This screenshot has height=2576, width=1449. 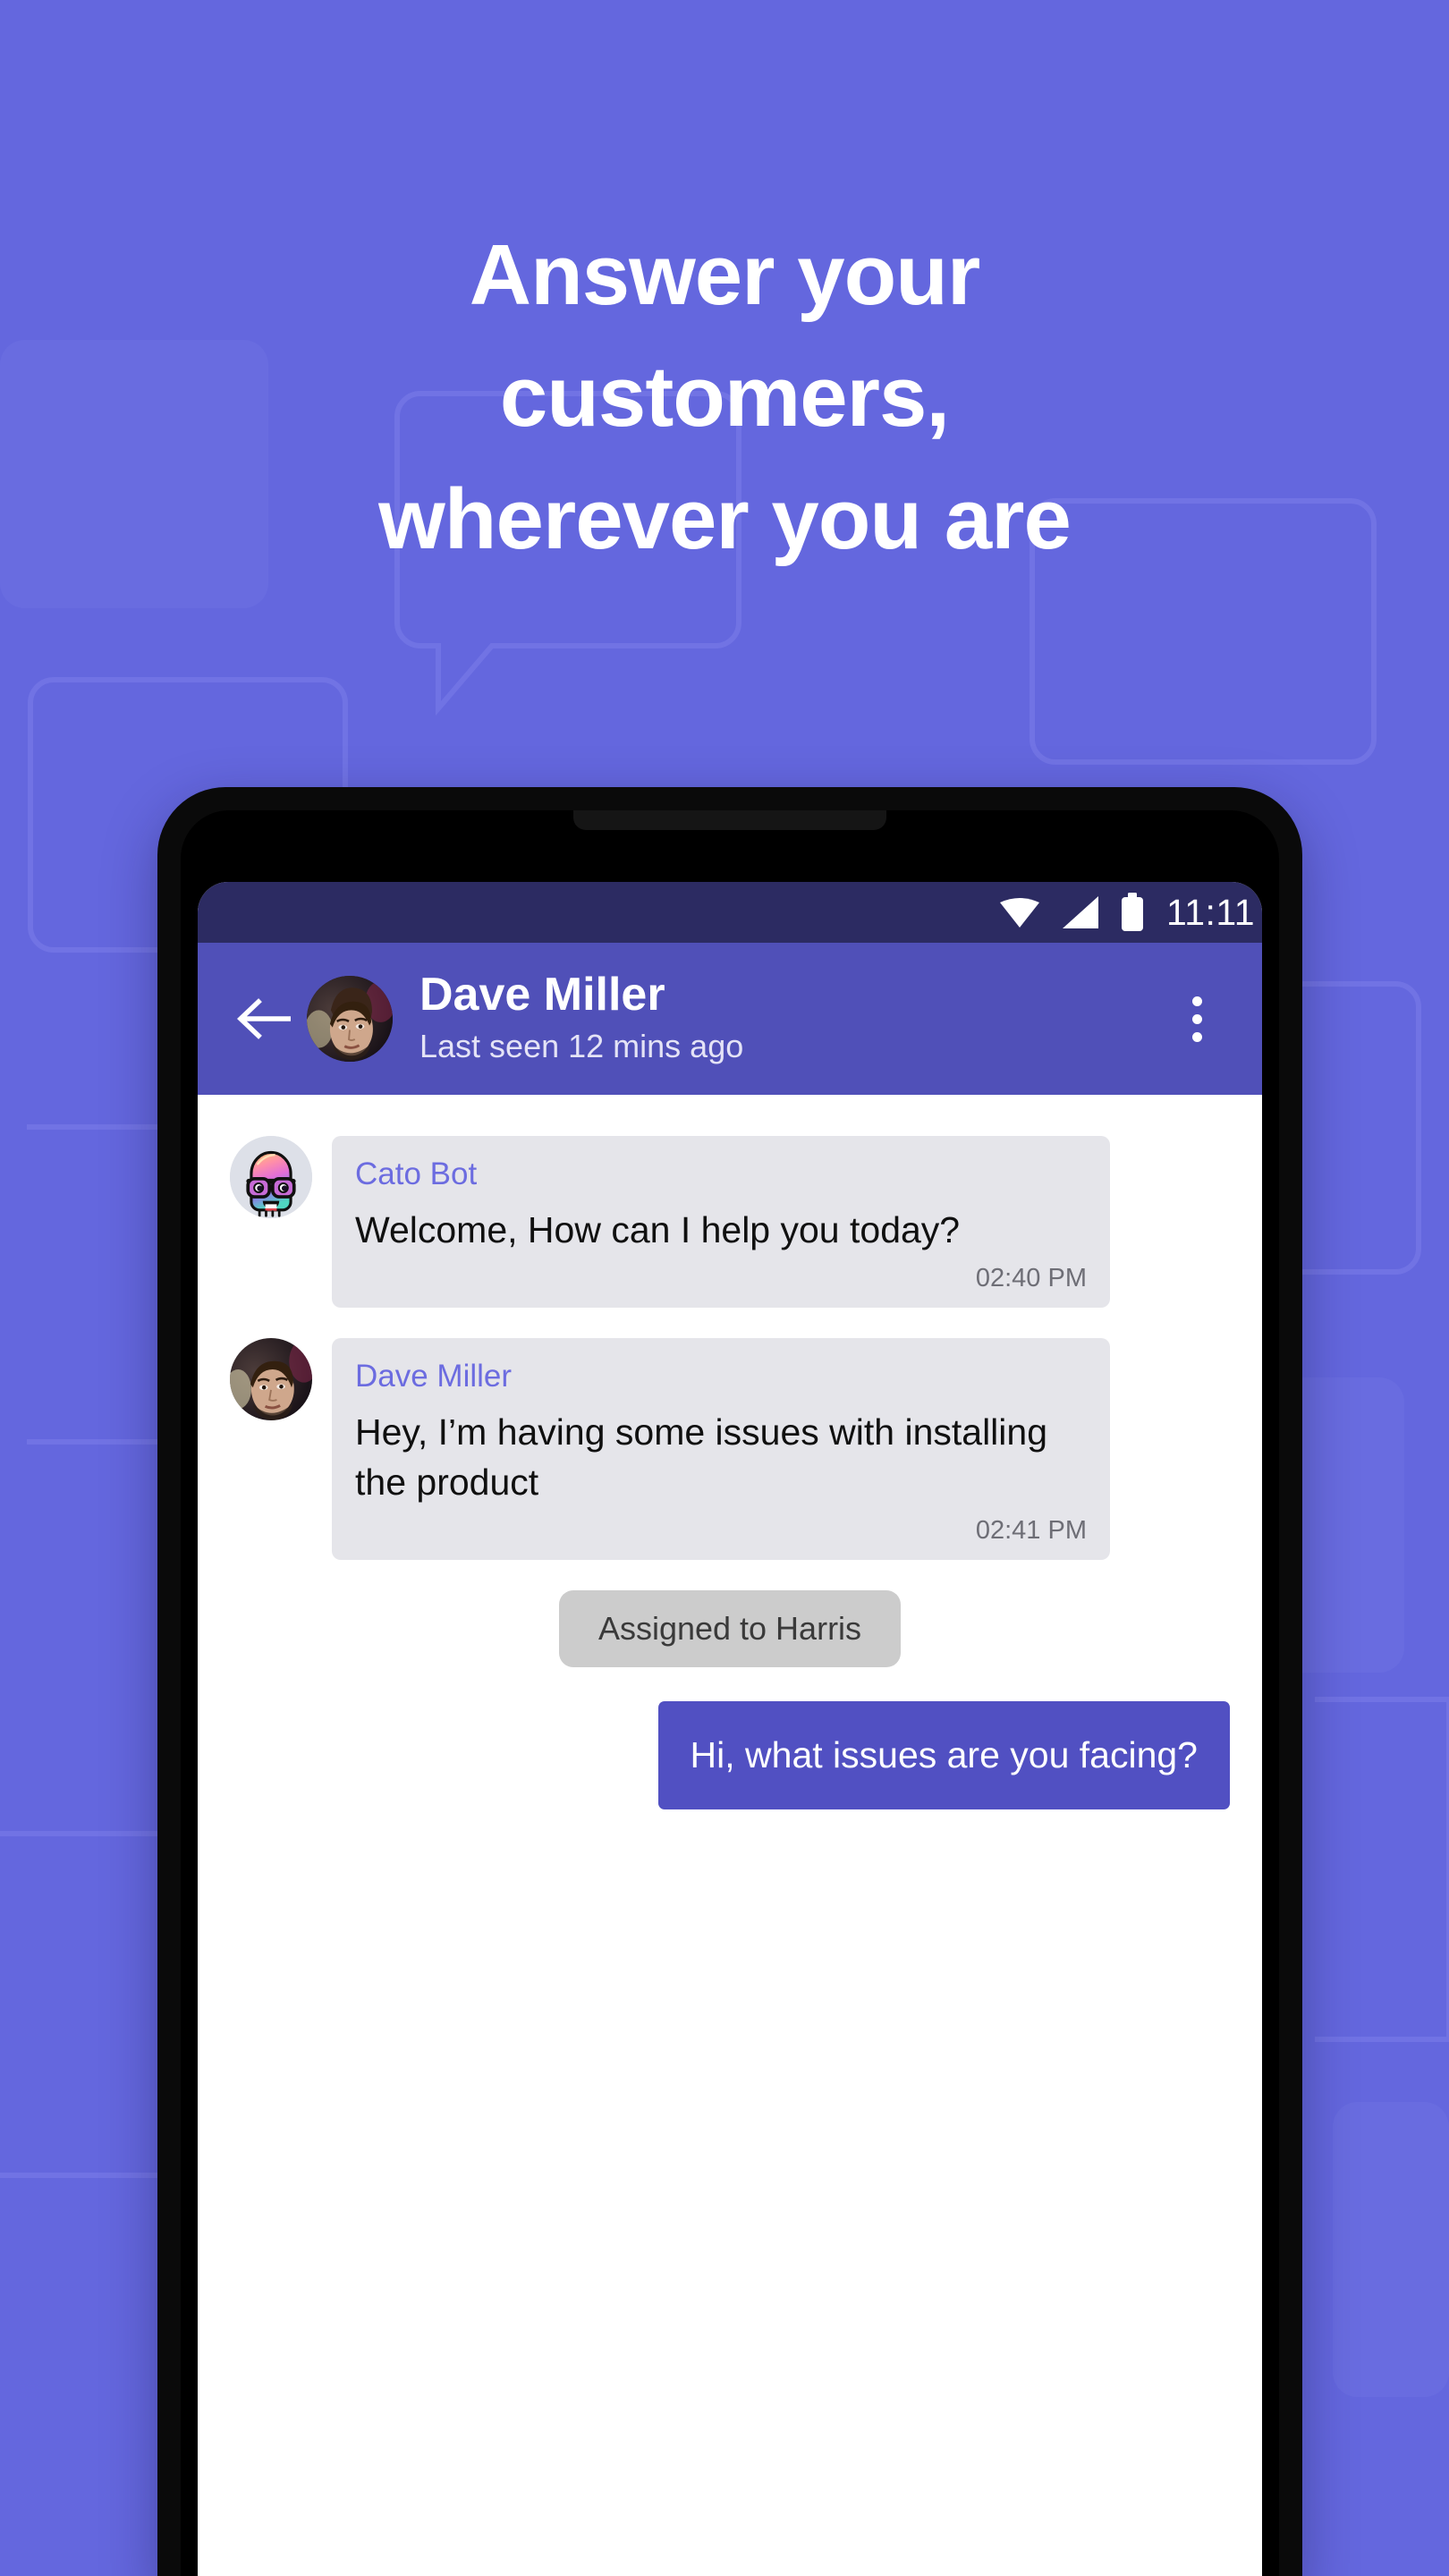 I want to click on status-badge: Assigned to Harris, so click(x=730, y=1629).